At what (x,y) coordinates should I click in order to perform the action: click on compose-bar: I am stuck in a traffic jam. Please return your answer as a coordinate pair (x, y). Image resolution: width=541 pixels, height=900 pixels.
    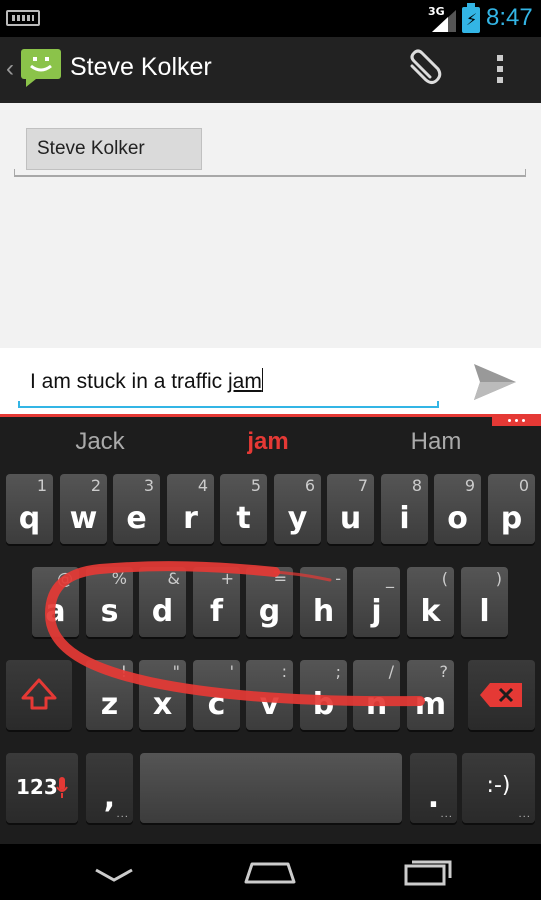
    Looking at the image, I should click on (270, 381).